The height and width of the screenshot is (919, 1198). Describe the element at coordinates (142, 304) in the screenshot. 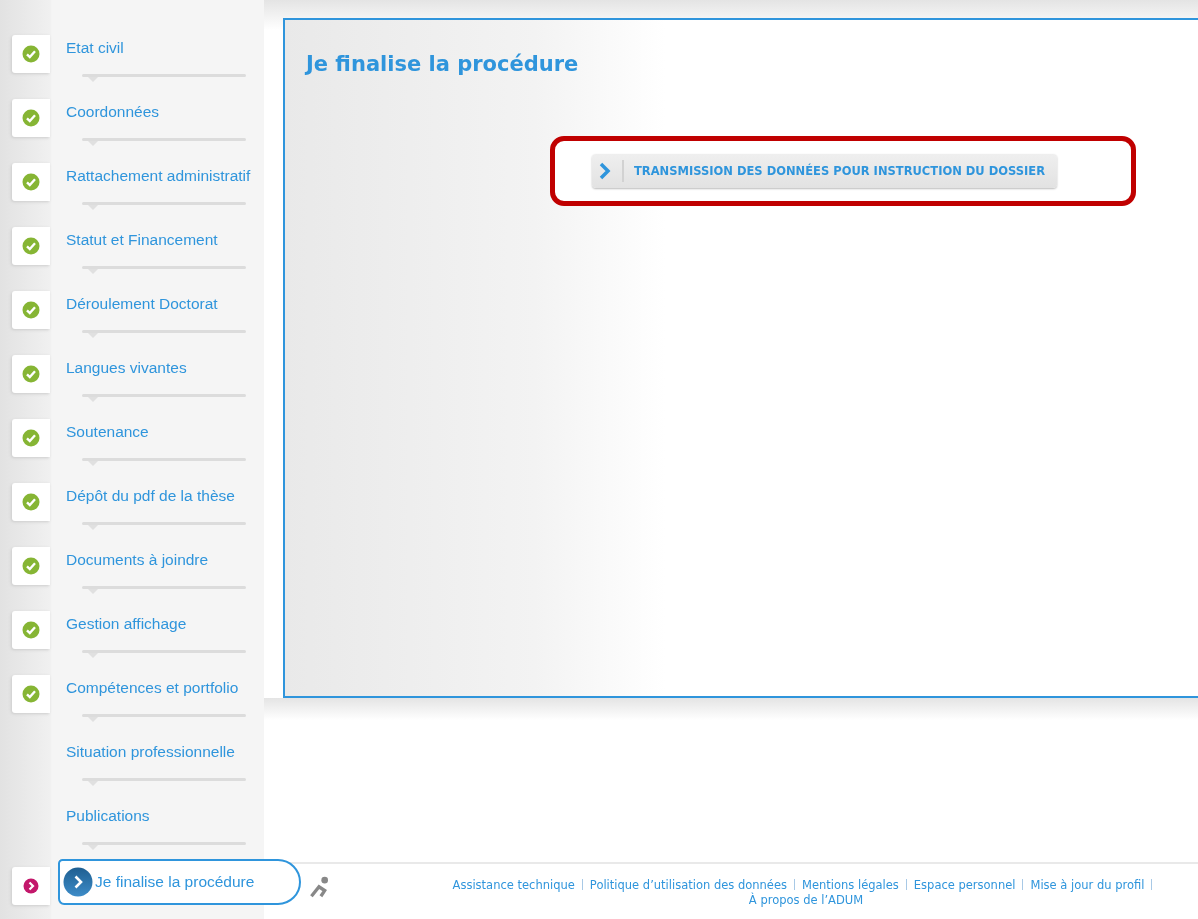

I see `sidebar-item: Déroulement Doctorat` at that location.